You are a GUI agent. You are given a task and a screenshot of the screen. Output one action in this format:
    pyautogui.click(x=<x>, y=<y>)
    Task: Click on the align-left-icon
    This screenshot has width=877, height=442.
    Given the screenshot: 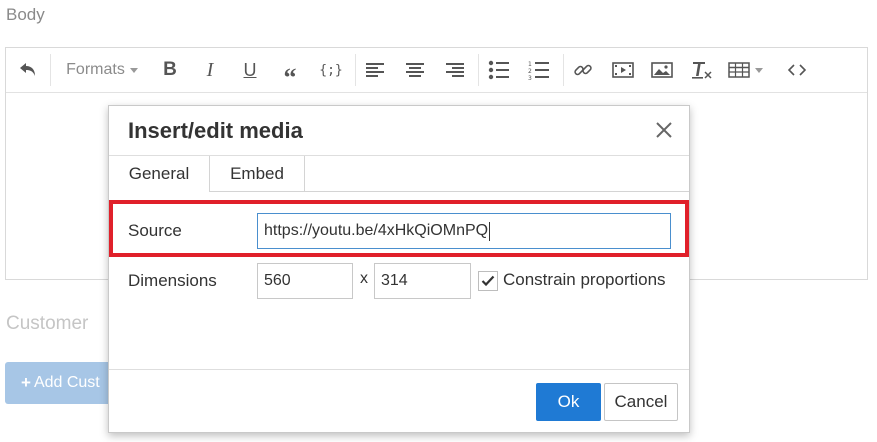 What is the action you would take?
    pyautogui.click(x=375, y=70)
    